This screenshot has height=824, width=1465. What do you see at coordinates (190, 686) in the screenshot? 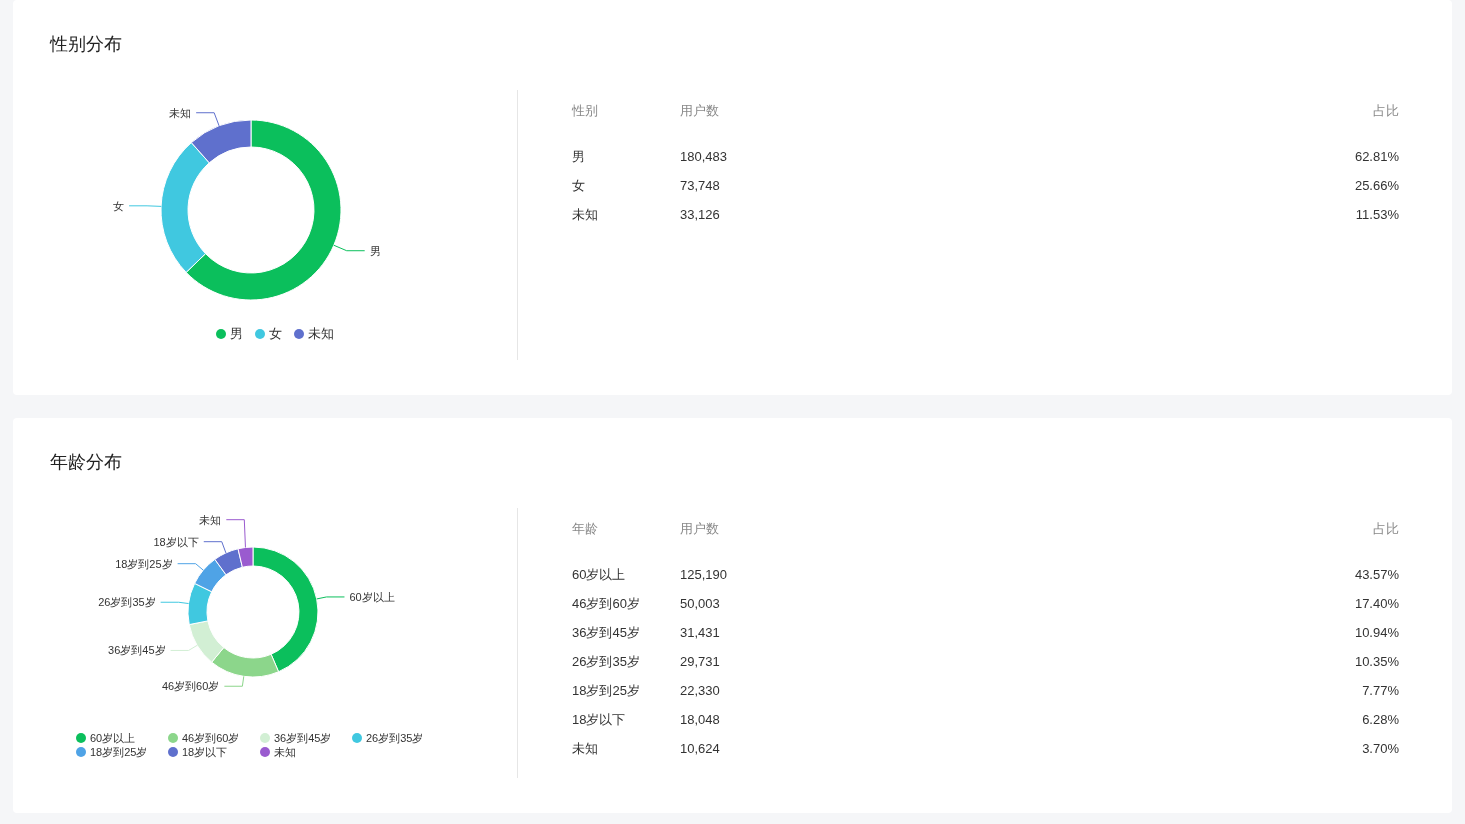
I see `slice-label: 46岁到60岁` at bounding box center [190, 686].